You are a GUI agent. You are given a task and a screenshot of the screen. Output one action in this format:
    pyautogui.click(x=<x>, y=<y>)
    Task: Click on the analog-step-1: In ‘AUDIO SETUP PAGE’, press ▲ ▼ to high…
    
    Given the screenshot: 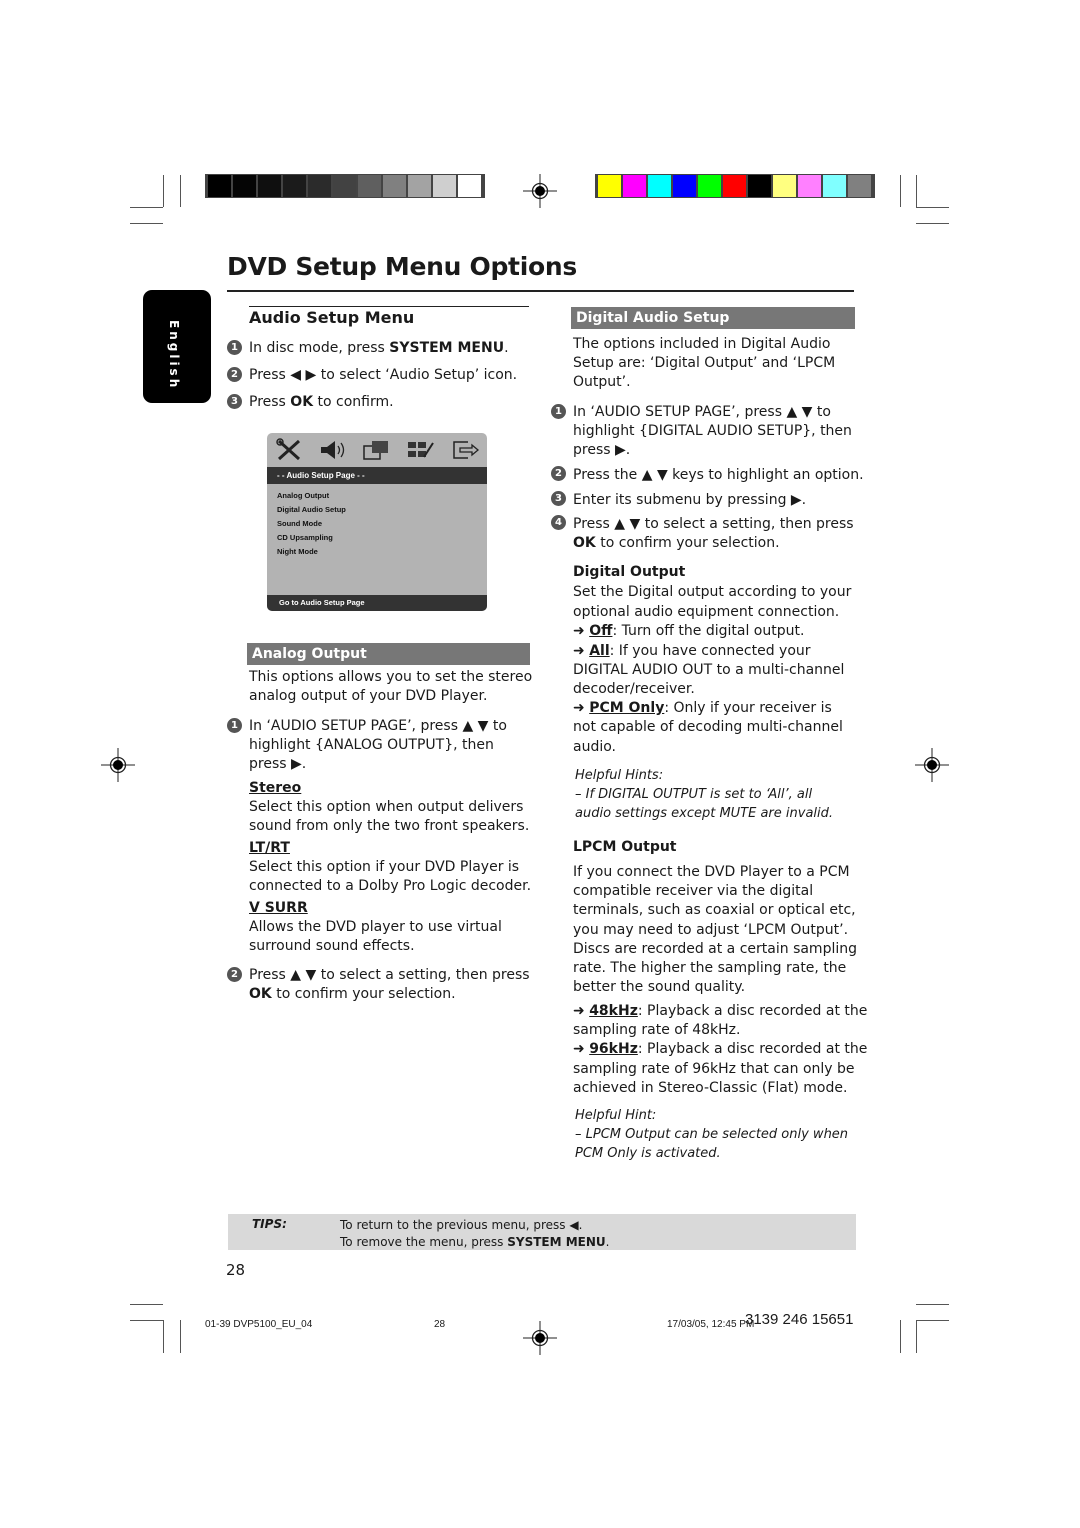 What is the action you would take?
    pyautogui.click(x=378, y=745)
    